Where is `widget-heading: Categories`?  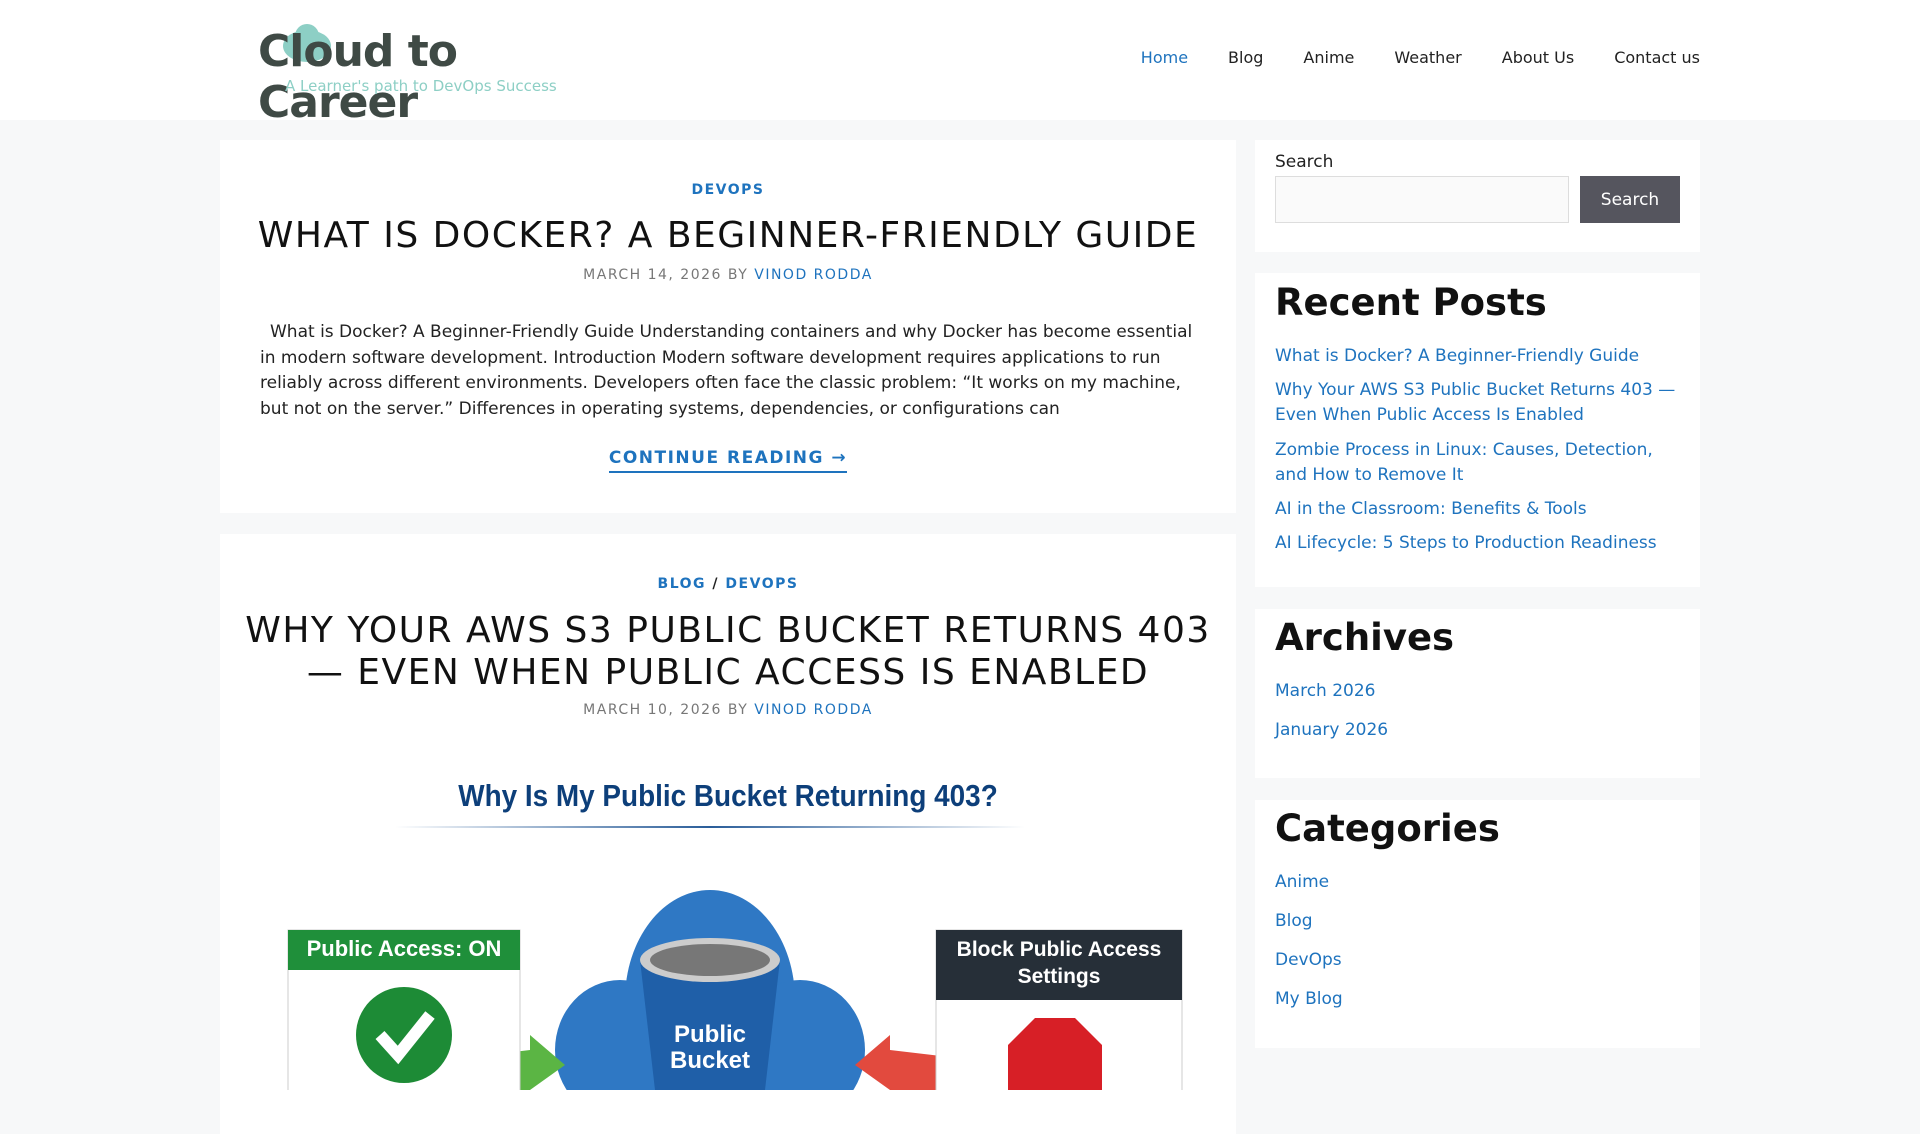 widget-heading: Categories is located at coordinates (1387, 828).